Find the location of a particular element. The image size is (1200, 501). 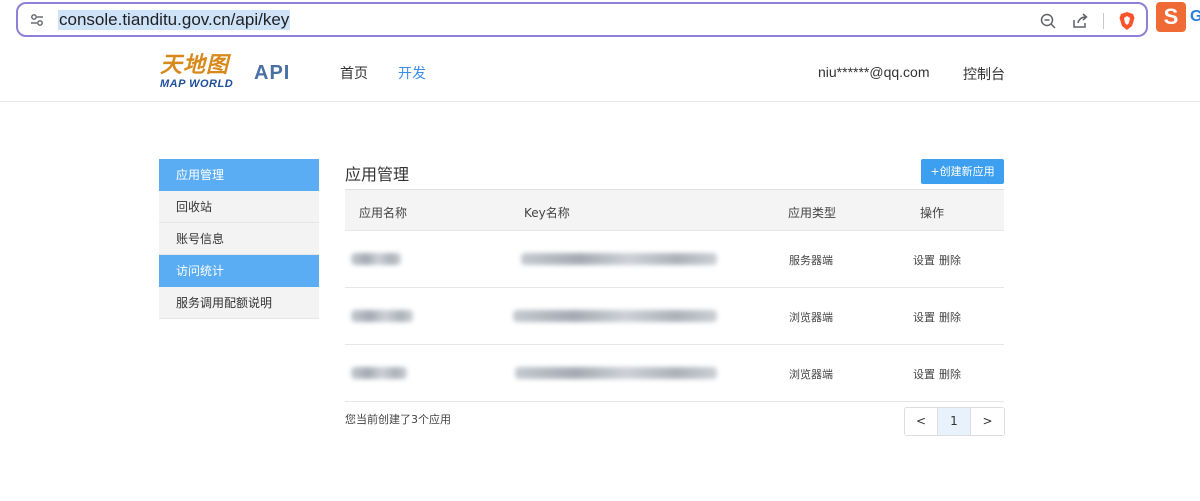

page-1-button: 1 is located at coordinates (954, 421).